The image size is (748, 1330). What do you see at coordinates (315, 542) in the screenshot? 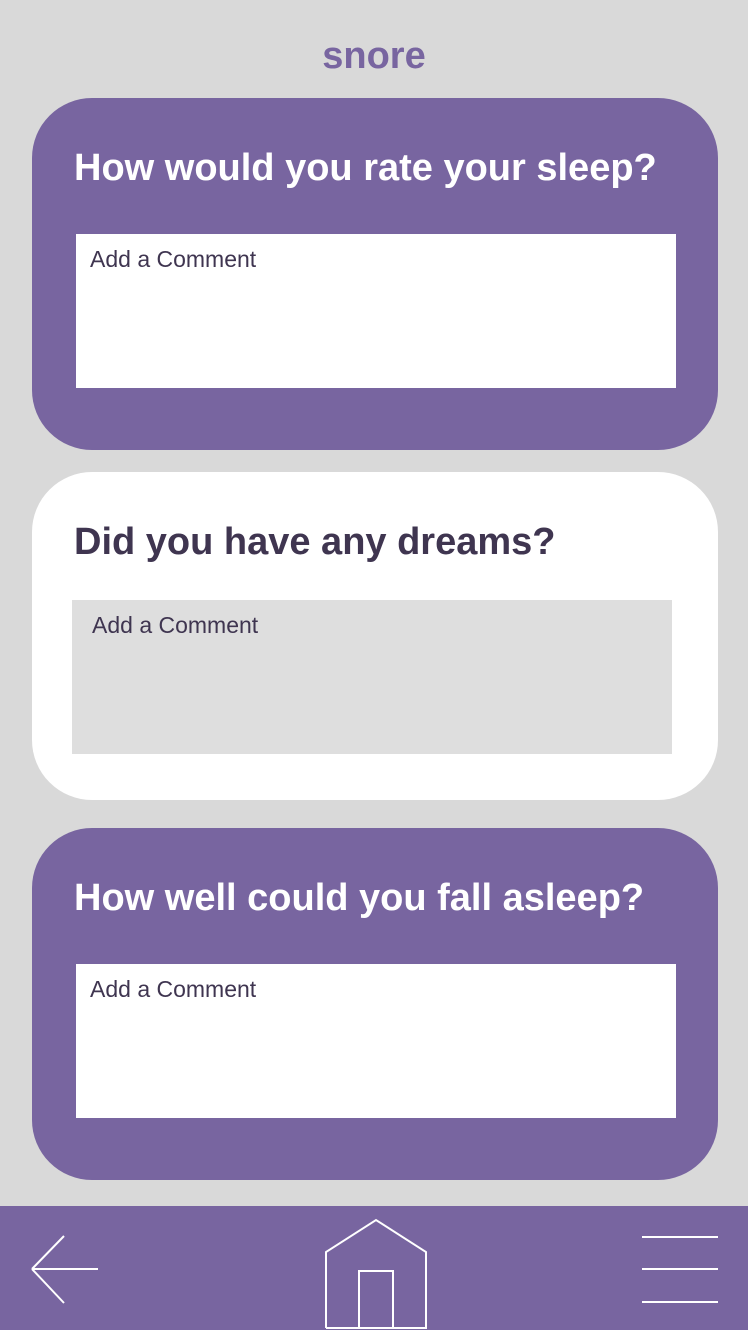
I see `dreams-question: Did you have any dreams?` at bounding box center [315, 542].